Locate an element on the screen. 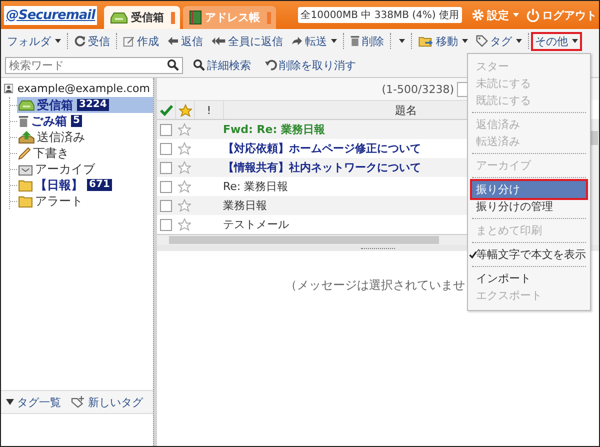 The width and height of the screenshot is (600, 447). menu-item: 振り分け is located at coordinates (529, 189).